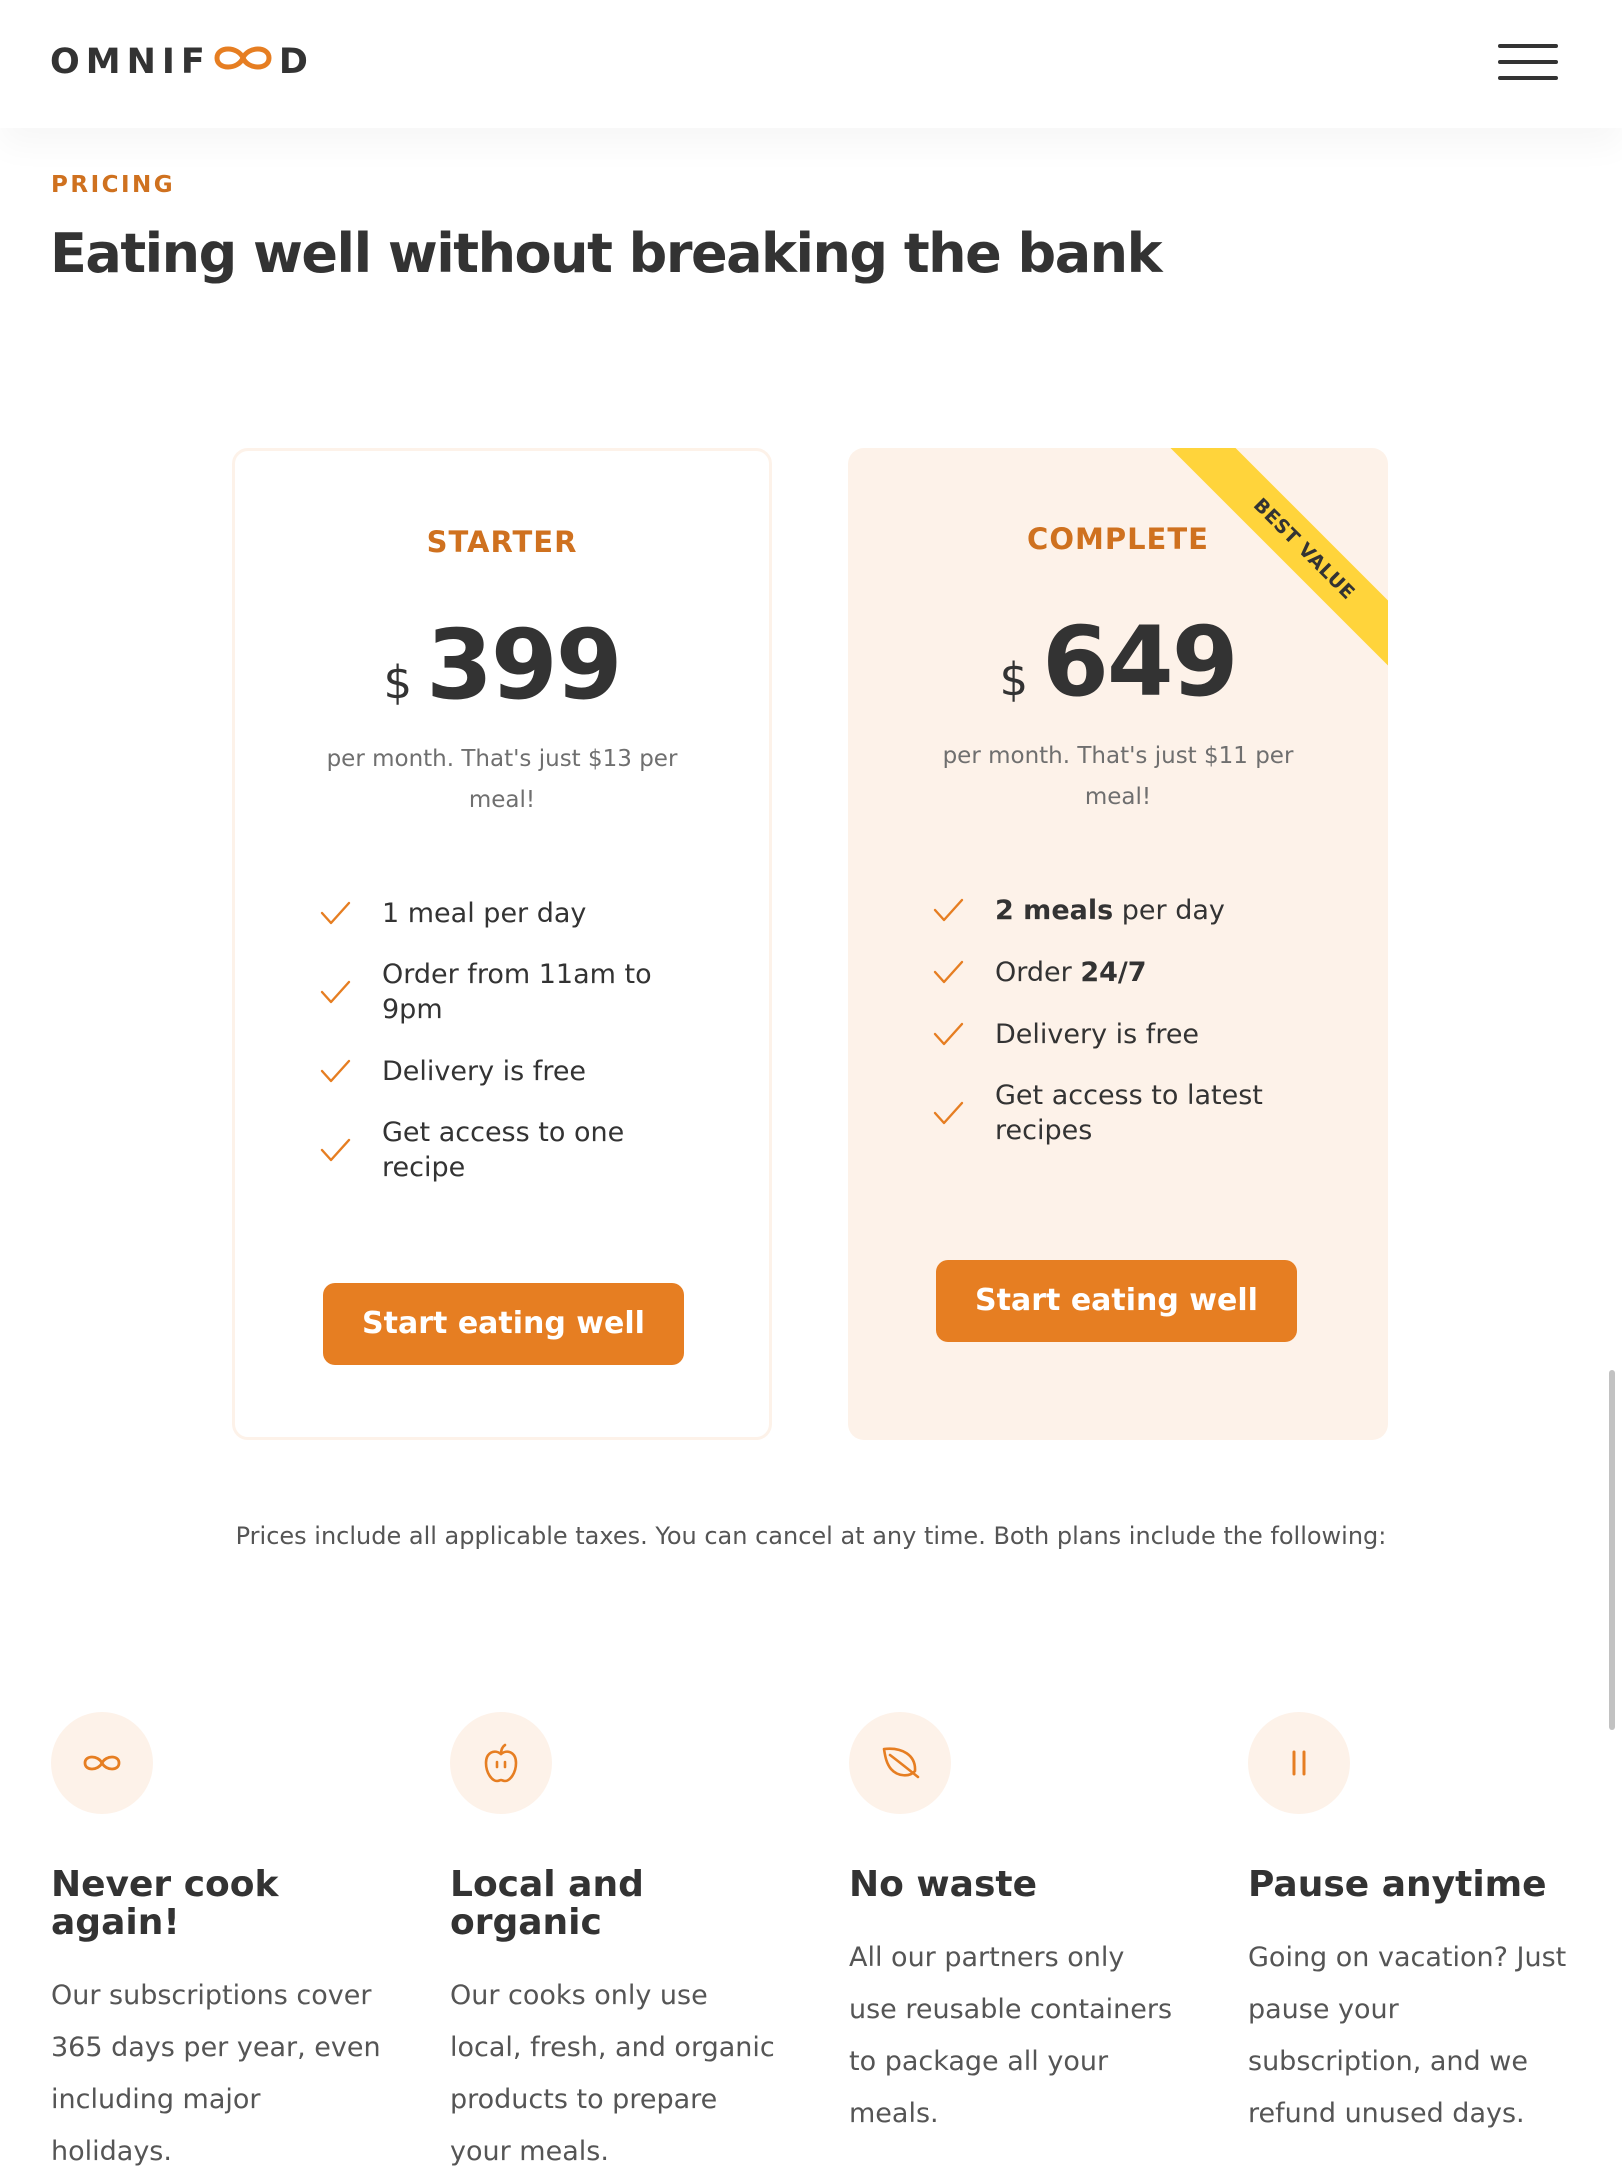 The height and width of the screenshot is (2178, 1622). Describe the element at coordinates (1113, 972) in the screenshot. I see `feature-text-bold: 24/7` at that location.